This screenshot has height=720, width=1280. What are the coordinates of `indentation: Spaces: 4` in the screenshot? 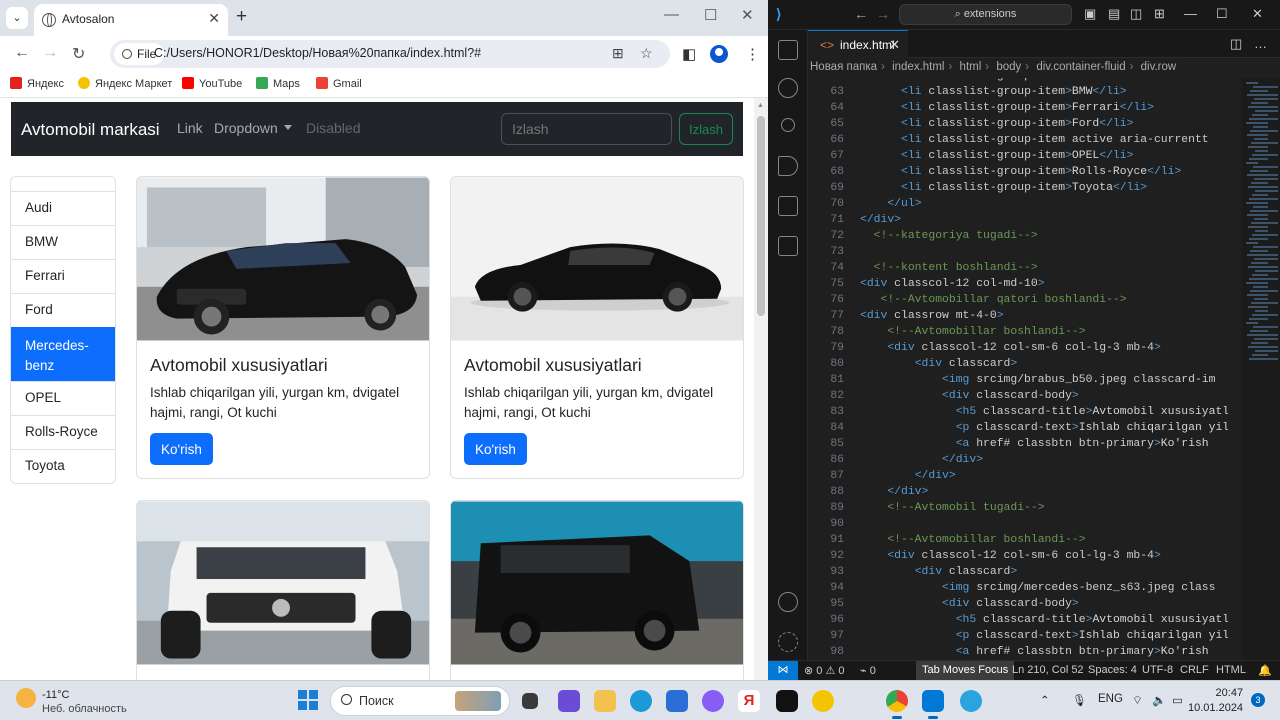 It's located at (1112, 670).